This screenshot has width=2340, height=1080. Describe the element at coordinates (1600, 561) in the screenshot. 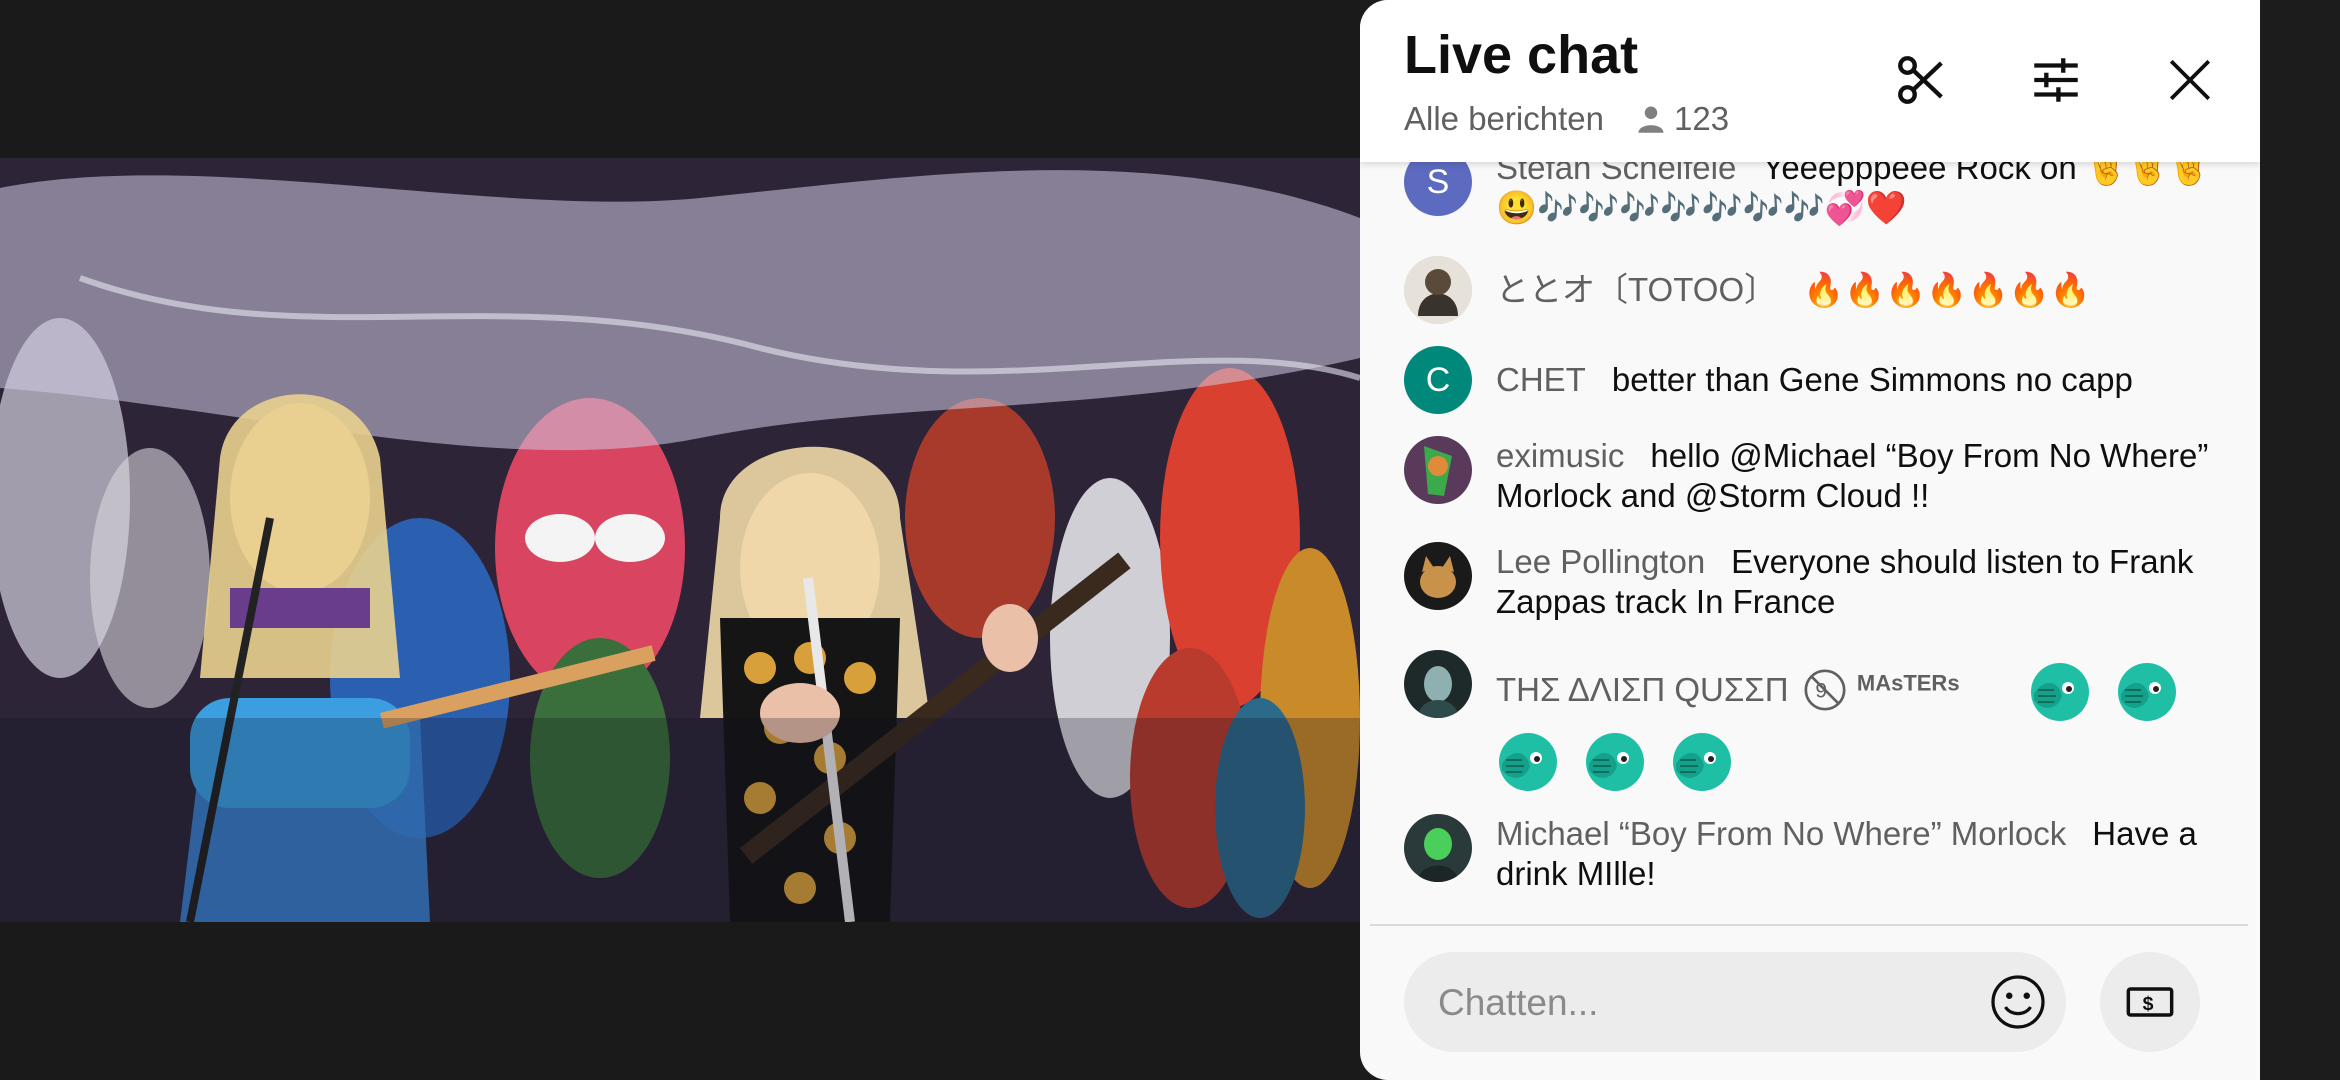

I see `message-author: Lee Pollington` at that location.